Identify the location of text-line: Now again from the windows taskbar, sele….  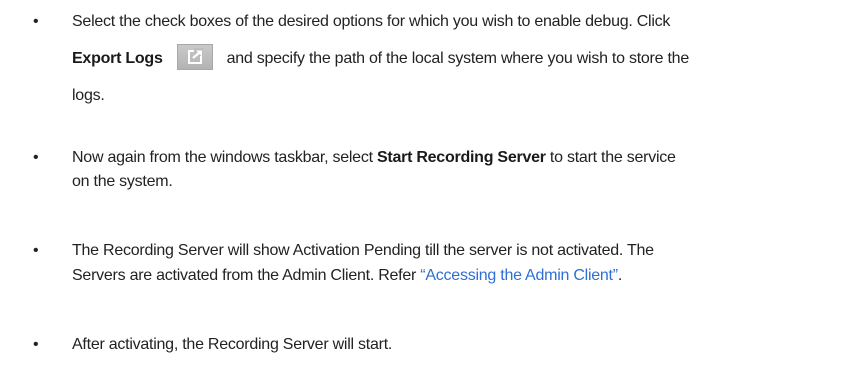
(374, 158).